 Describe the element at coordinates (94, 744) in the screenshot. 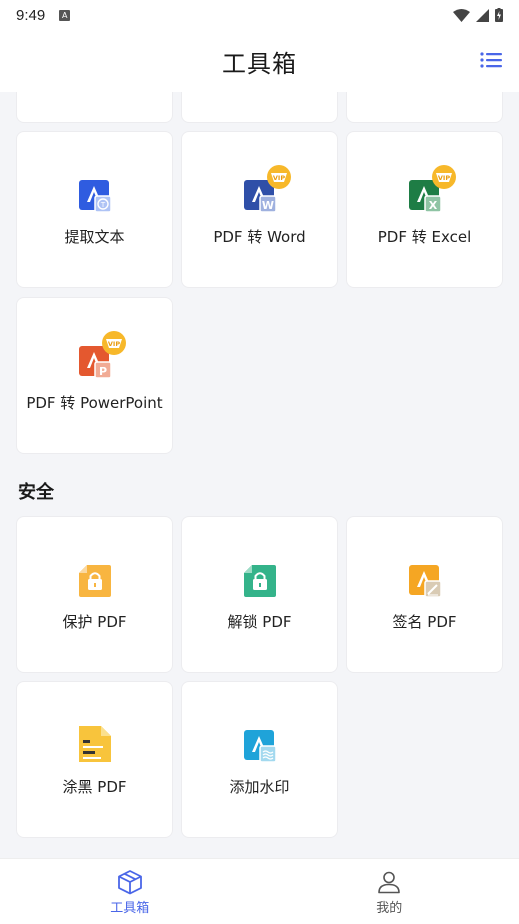

I see `redact-pdf-icon` at that location.